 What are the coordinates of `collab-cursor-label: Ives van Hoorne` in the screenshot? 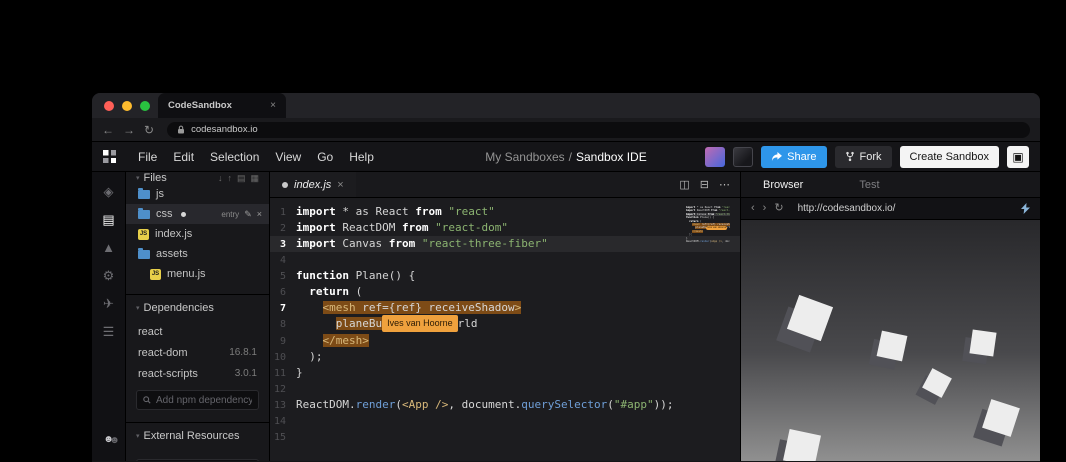 It's located at (420, 323).